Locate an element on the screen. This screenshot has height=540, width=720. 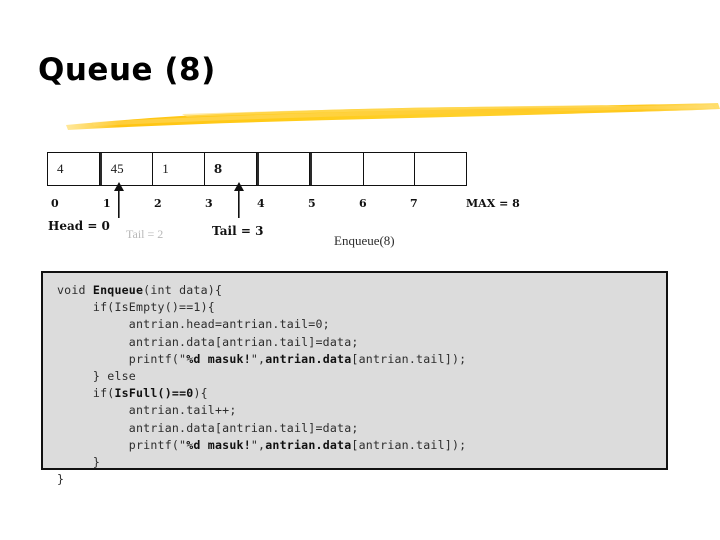
tail-previous-caption: Tail = 2 is located at coordinates (145, 234).